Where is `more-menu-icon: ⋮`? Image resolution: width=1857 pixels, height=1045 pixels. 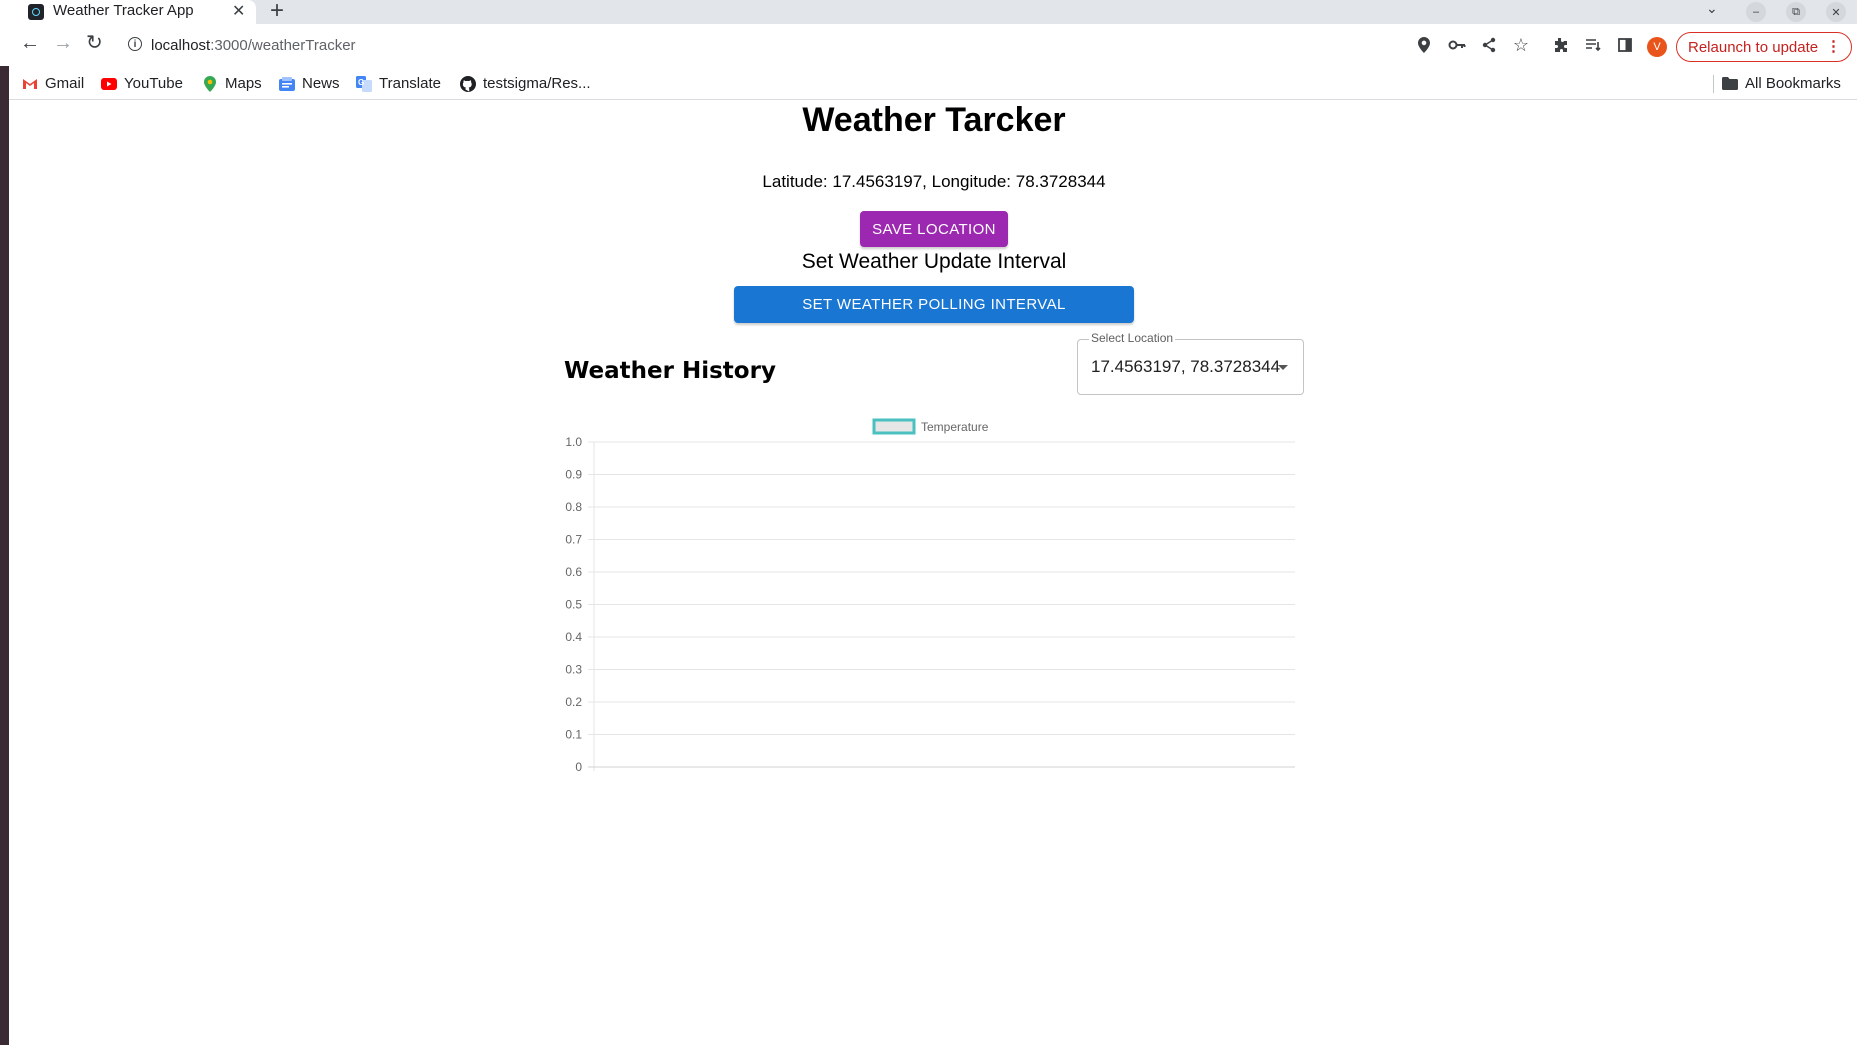
more-menu-icon: ⋮ is located at coordinates (1833, 46).